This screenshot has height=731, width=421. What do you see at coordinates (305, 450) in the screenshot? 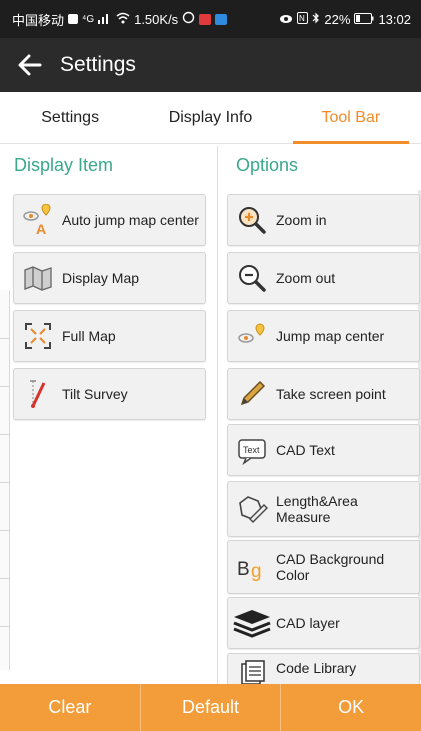
I see `option-label: CAD Text` at bounding box center [305, 450].